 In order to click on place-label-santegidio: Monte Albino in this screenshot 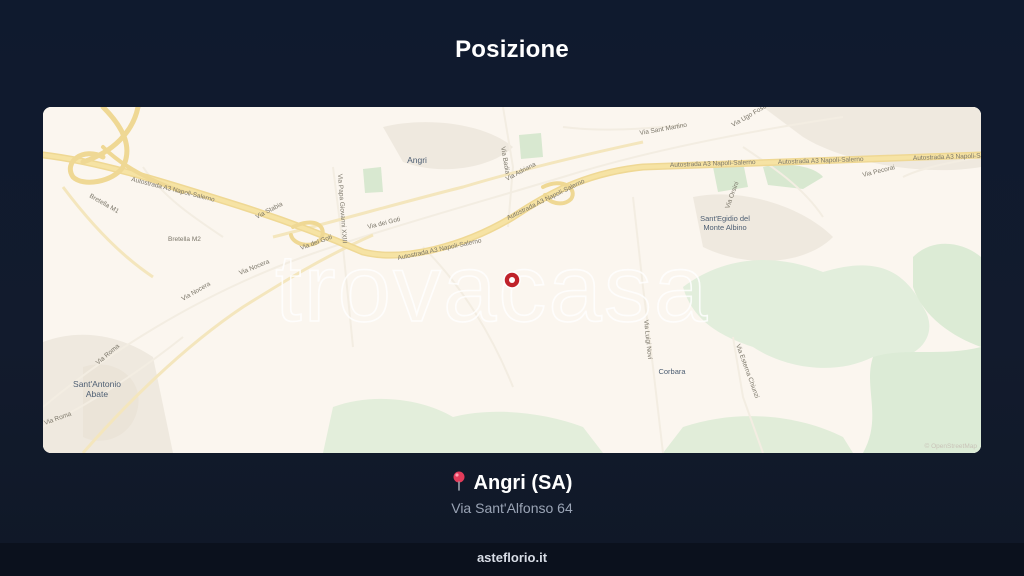, I will do `click(724, 227)`.